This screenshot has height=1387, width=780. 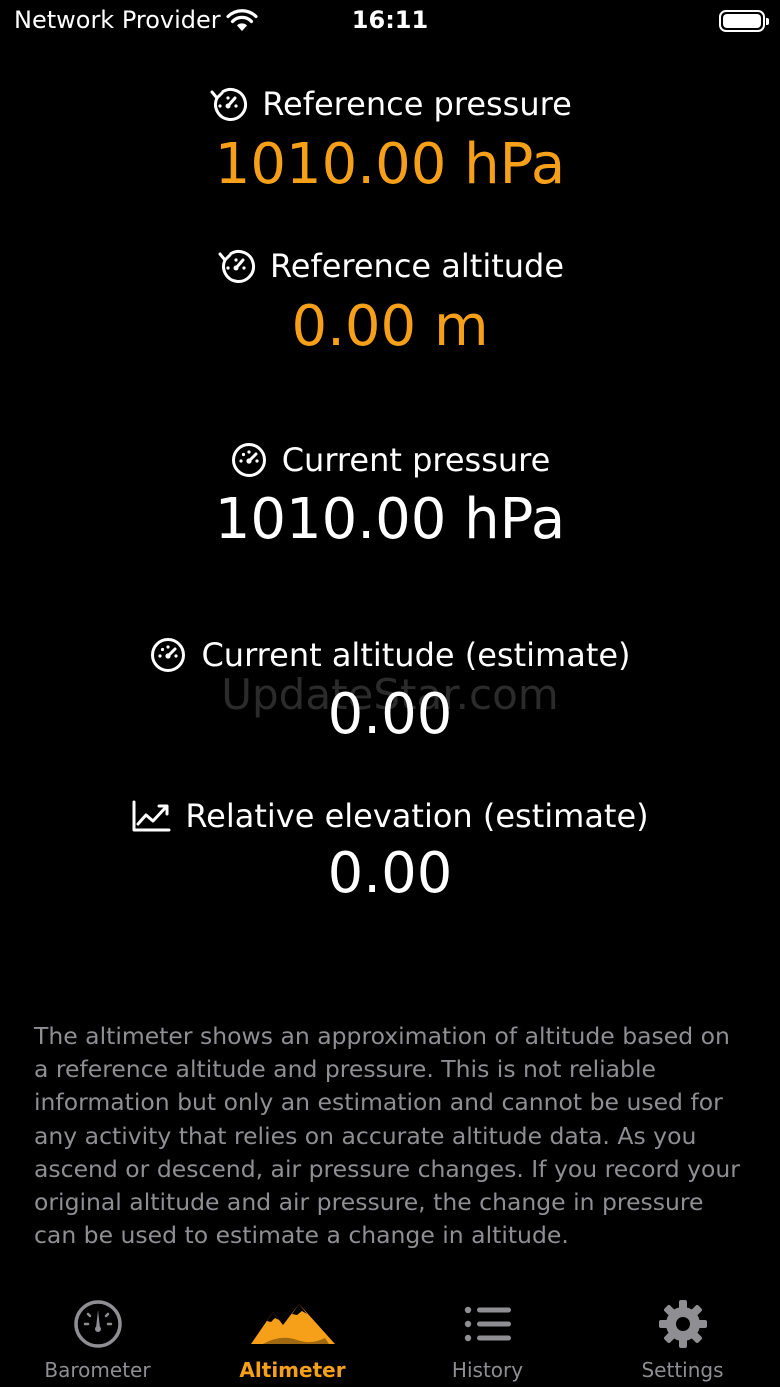 What do you see at coordinates (487, 1370) in the screenshot?
I see `tab-history-label: History` at bounding box center [487, 1370].